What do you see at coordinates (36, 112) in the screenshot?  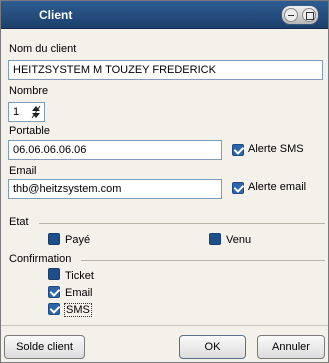 I see `up-down-arrows-icon` at bounding box center [36, 112].